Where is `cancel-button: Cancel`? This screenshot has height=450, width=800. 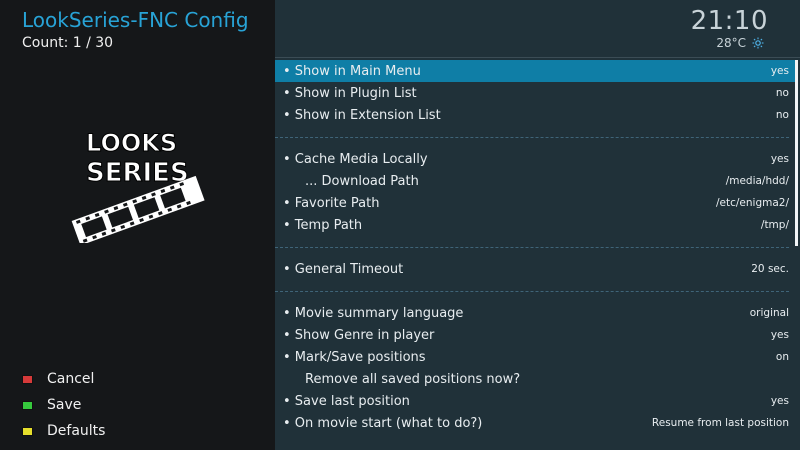 cancel-button: Cancel is located at coordinates (63, 379).